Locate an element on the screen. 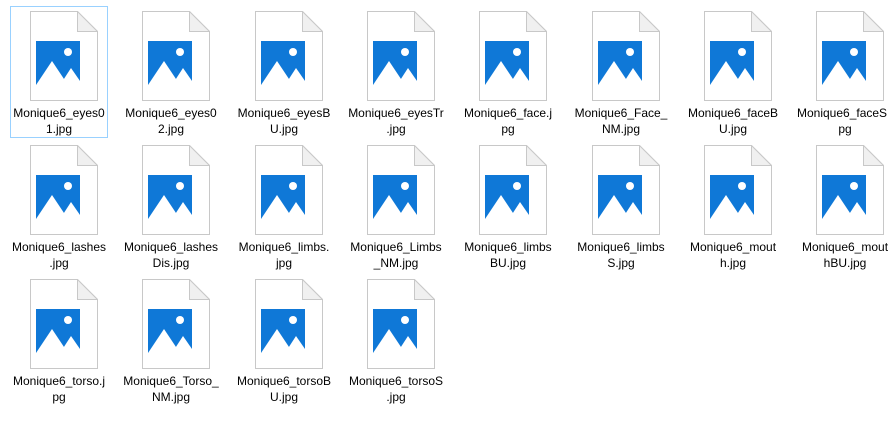 The image size is (888, 422). file-name-label: Monique6_torsoB U.jpg is located at coordinates (284, 389).